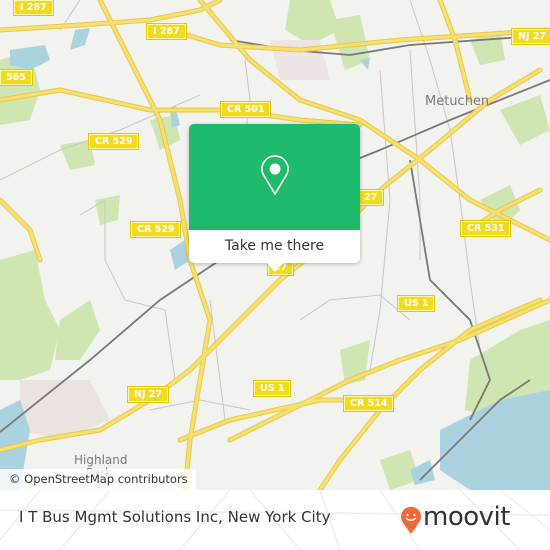 The image size is (550, 550). What do you see at coordinates (245, 109) in the screenshot?
I see `road-shield-cr501: CR 501` at bounding box center [245, 109].